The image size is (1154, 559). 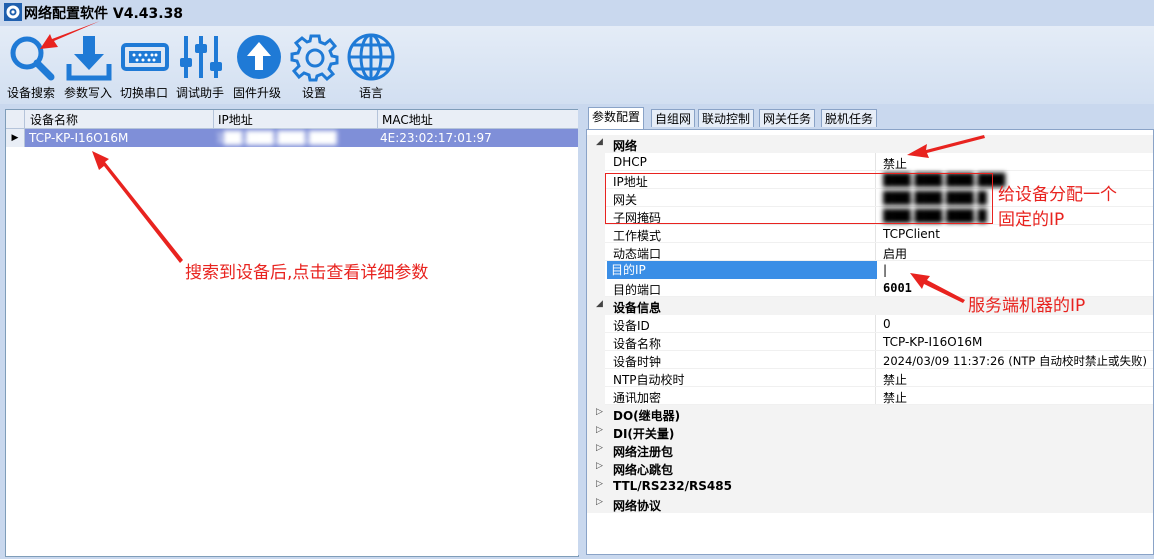 What do you see at coordinates (946, 146) in the screenshot?
I see `arrow-to-dhcp` at bounding box center [946, 146].